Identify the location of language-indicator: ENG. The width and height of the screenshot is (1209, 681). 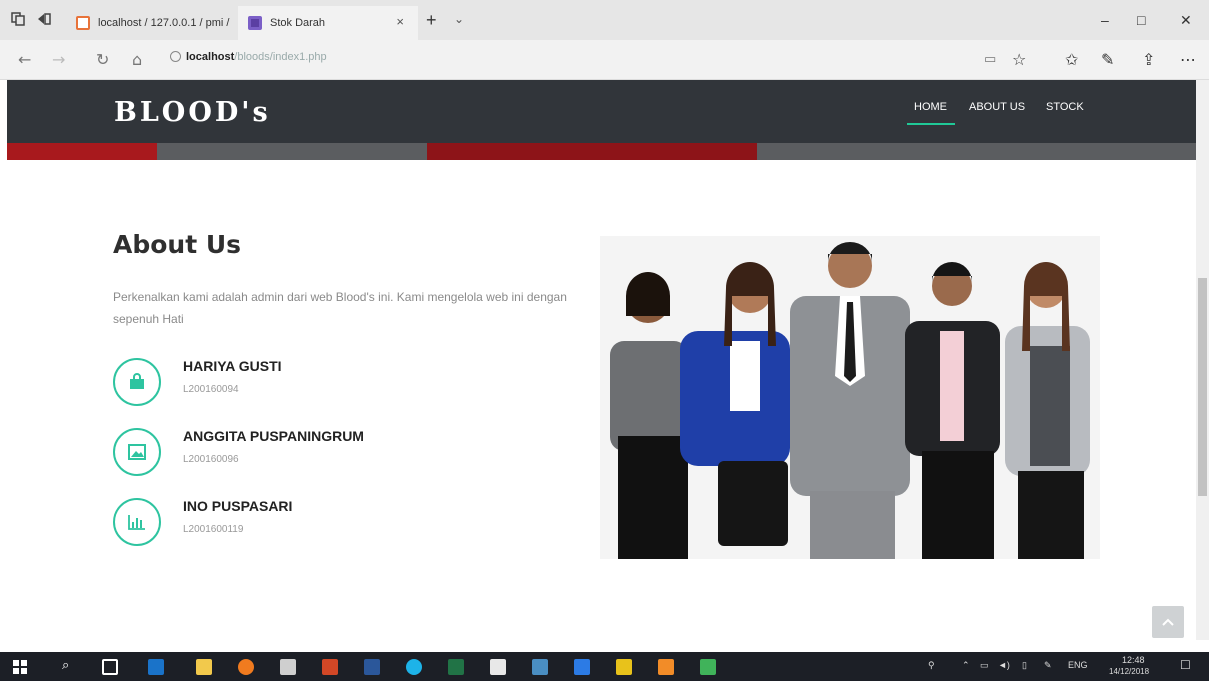
(1078, 665).